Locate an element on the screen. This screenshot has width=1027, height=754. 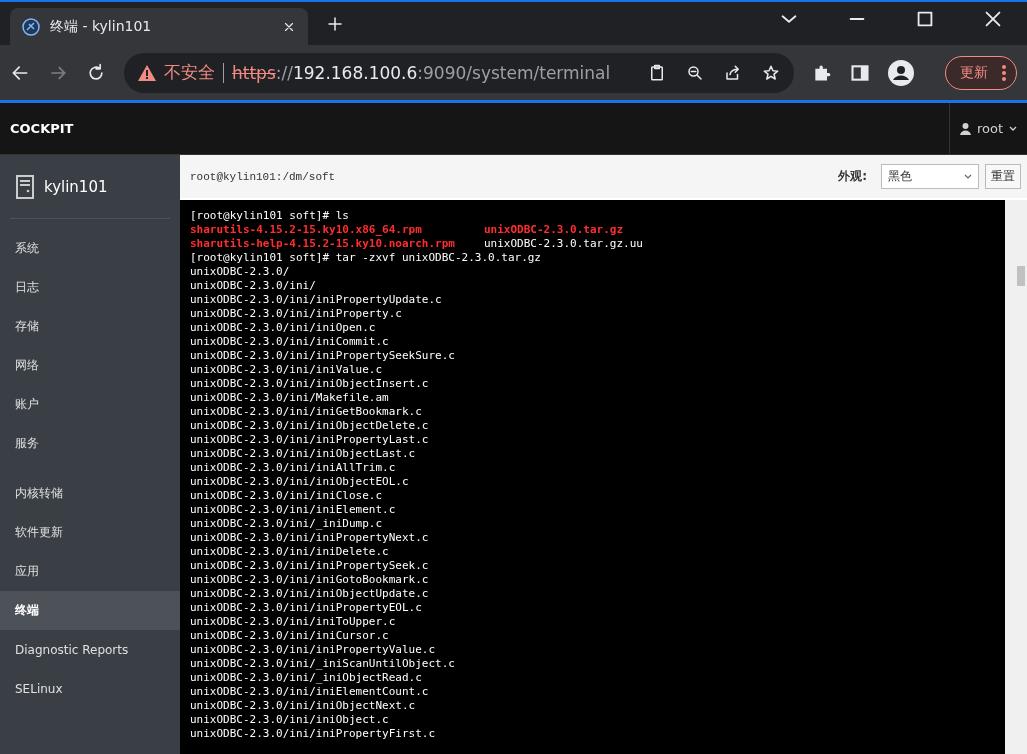
terminal-text: unixODBC-2.3.0/ini/iniGetBookmark.c is located at coordinates (306, 412).